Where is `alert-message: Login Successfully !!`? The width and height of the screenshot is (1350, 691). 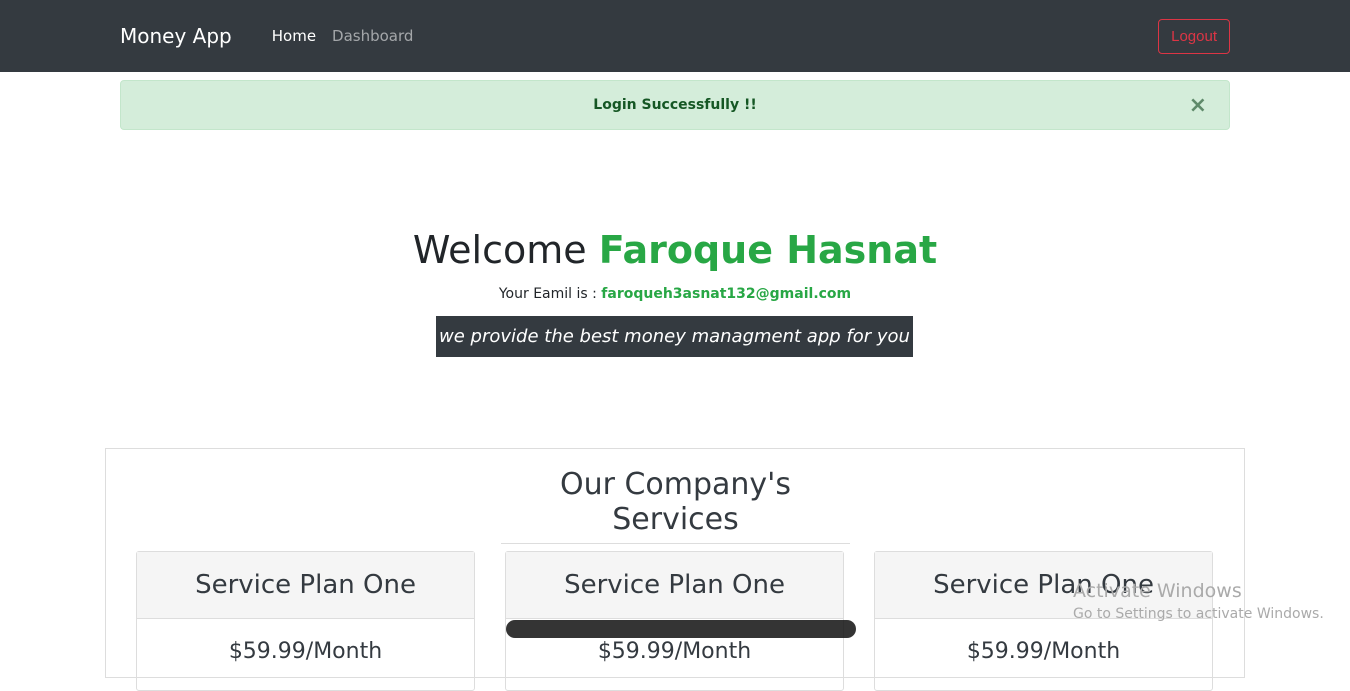
alert-message: Login Successfully !! is located at coordinates (675, 105).